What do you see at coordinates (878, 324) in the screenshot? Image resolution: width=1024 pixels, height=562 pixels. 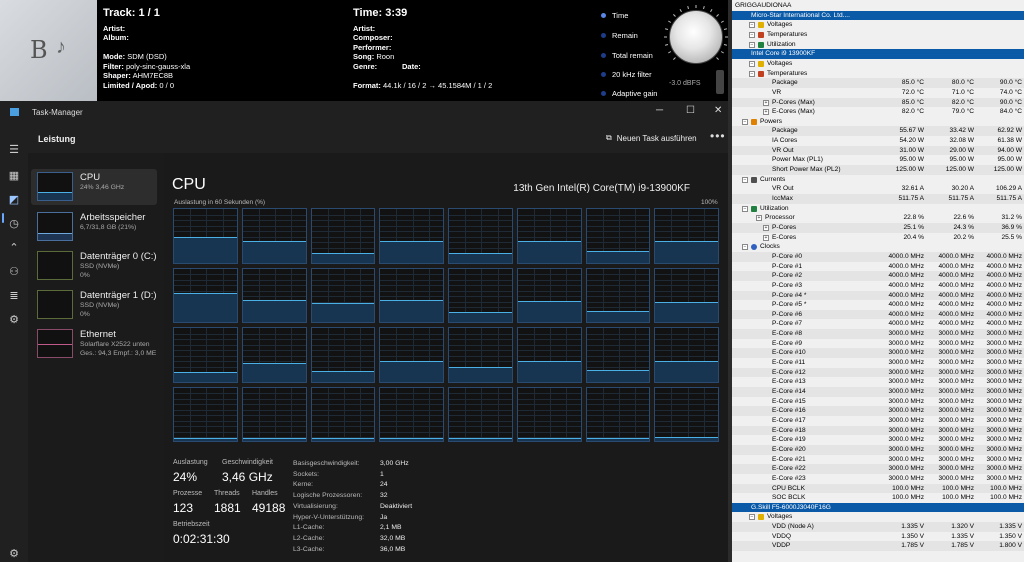 I see `sensor-row: P-Core #7 4000.0 MHz 4000.0 MHz 4000.0 MHz` at bounding box center [878, 324].